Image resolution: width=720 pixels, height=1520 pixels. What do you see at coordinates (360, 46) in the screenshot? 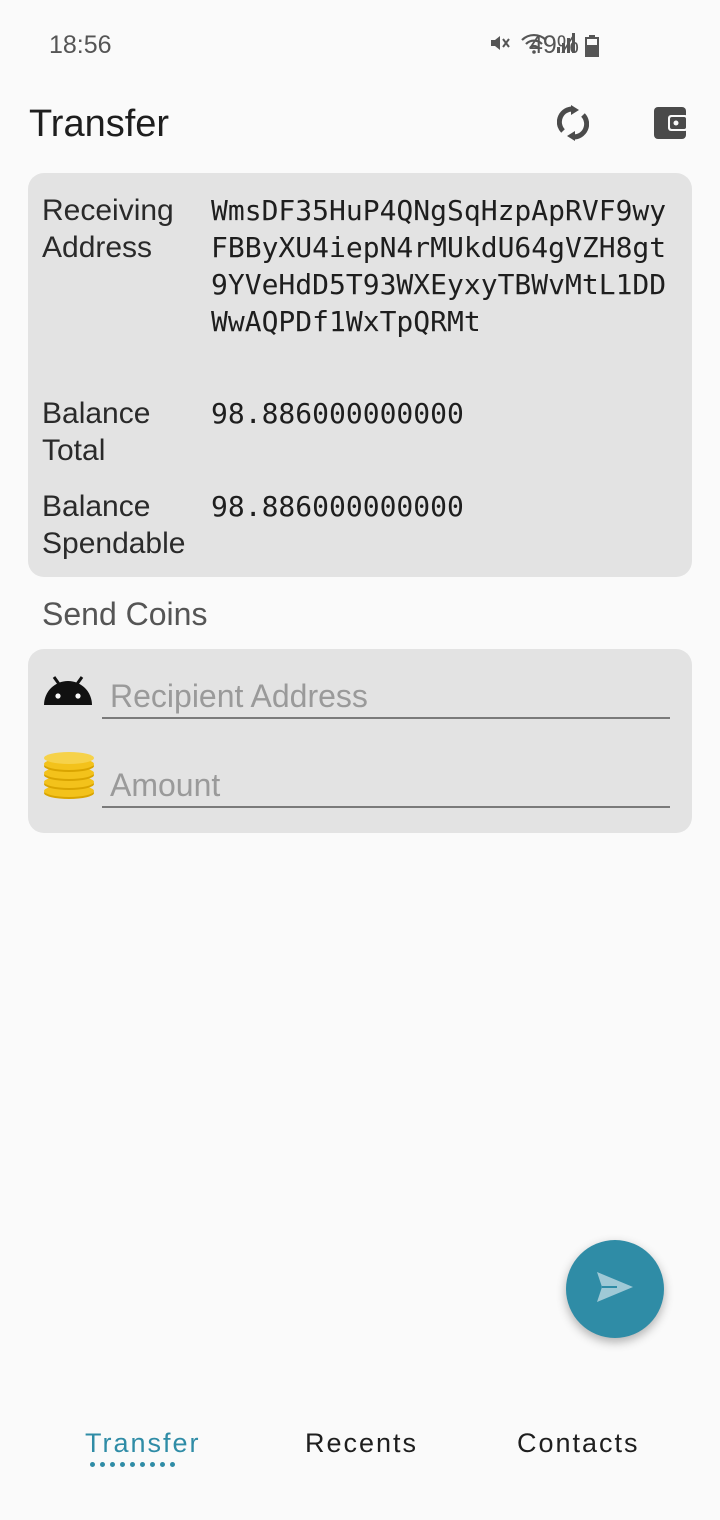
I see `status-bar: 18:56 49%` at bounding box center [360, 46].